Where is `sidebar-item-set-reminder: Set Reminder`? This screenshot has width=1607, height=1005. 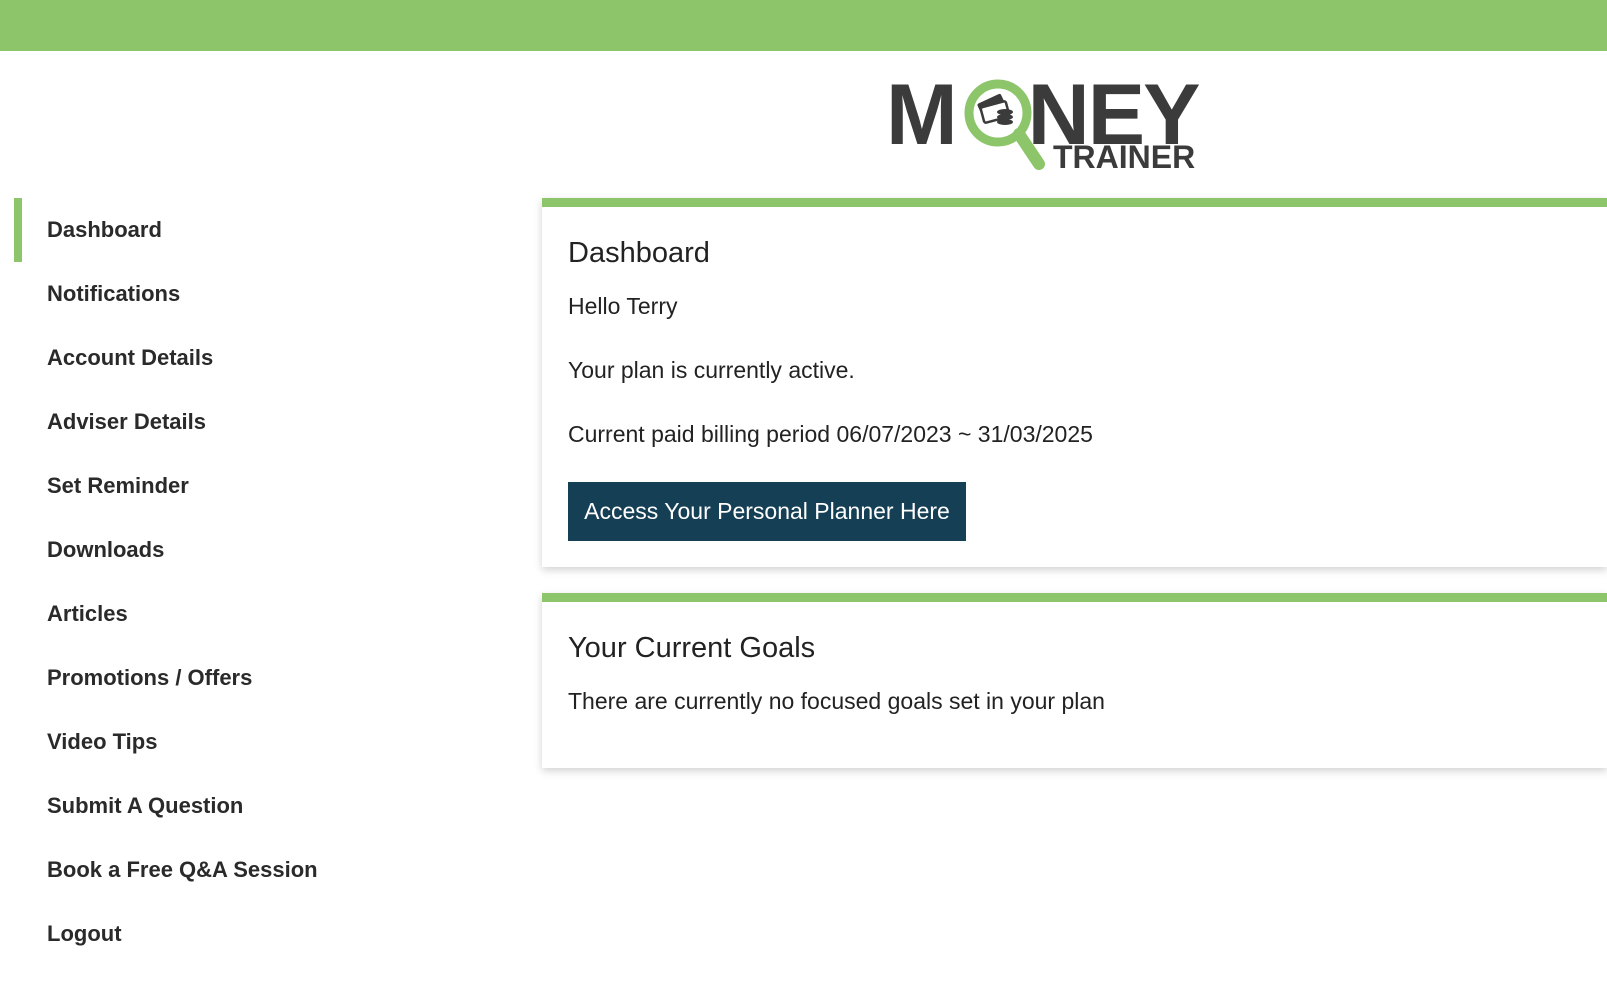 sidebar-item-set-reminder: Set Reminder is located at coordinates (224, 486).